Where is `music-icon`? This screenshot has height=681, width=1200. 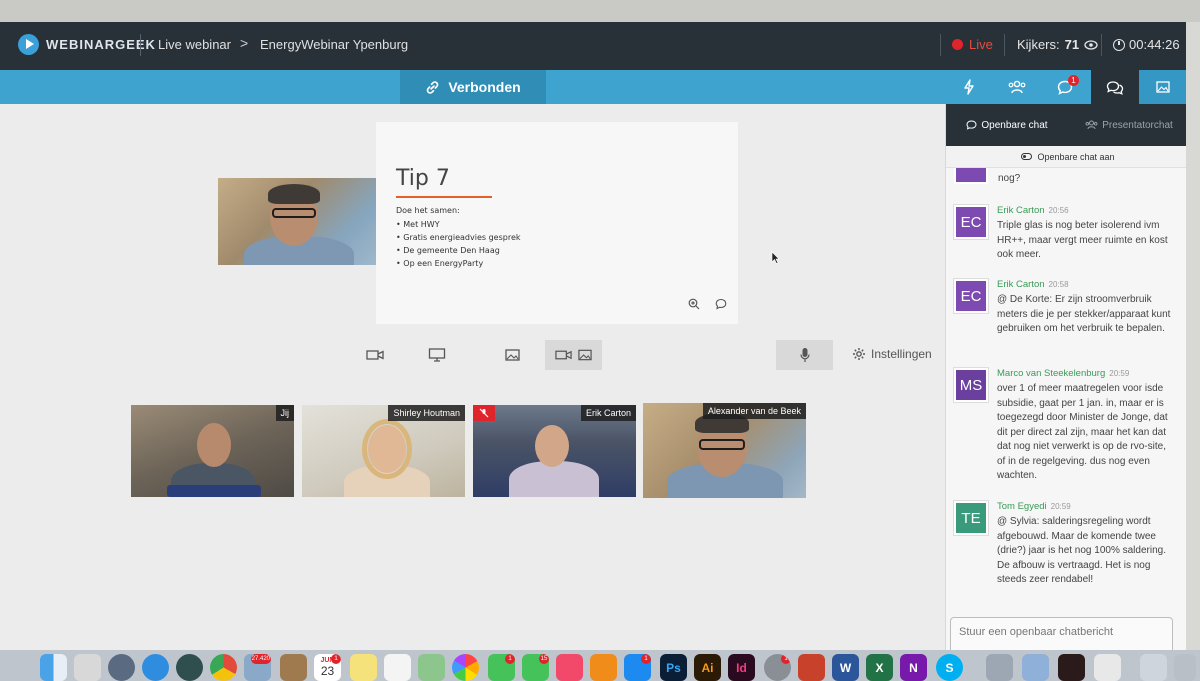 music-icon is located at coordinates (569, 667).